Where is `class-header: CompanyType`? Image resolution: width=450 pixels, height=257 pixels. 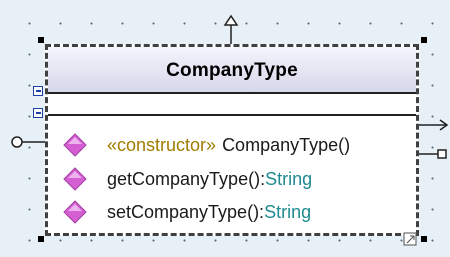 class-header: CompanyType is located at coordinates (232, 70).